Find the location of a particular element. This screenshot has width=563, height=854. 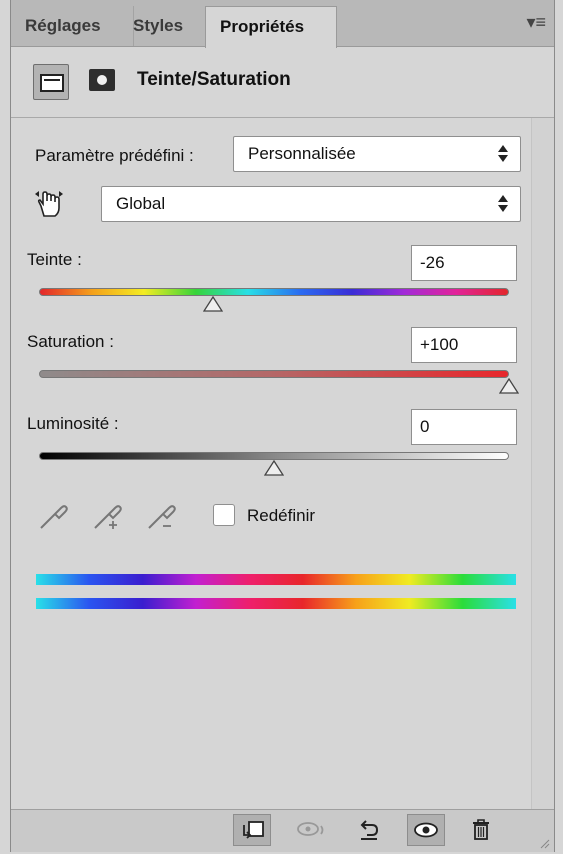

hue-slider-track is located at coordinates (274, 292).